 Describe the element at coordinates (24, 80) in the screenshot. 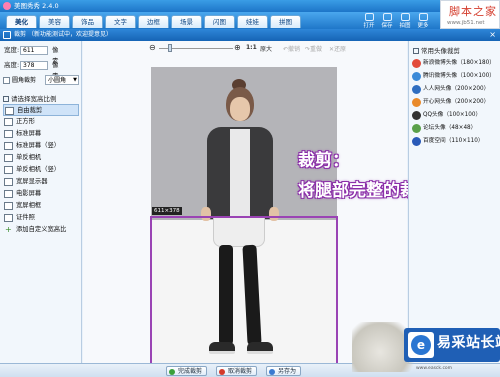

I see `round-crop-label: 圆角裁剪` at that location.